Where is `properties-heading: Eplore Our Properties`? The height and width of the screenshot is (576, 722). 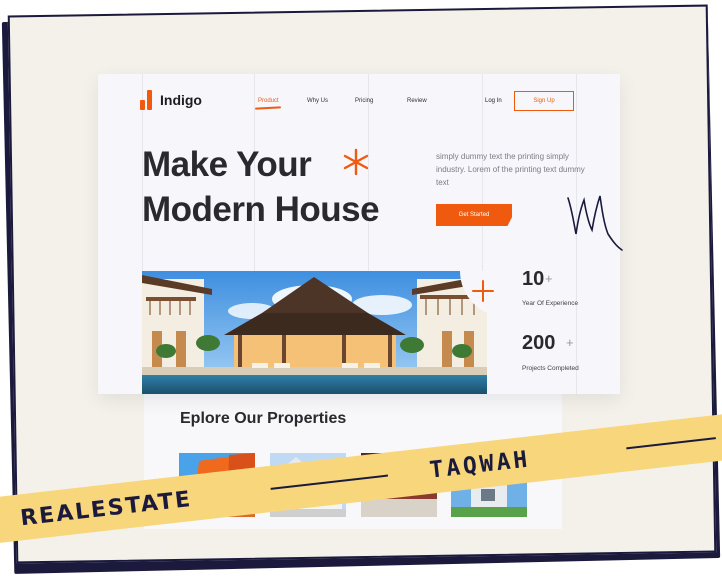
properties-heading: Eplore Our Properties is located at coordinates (263, 418).